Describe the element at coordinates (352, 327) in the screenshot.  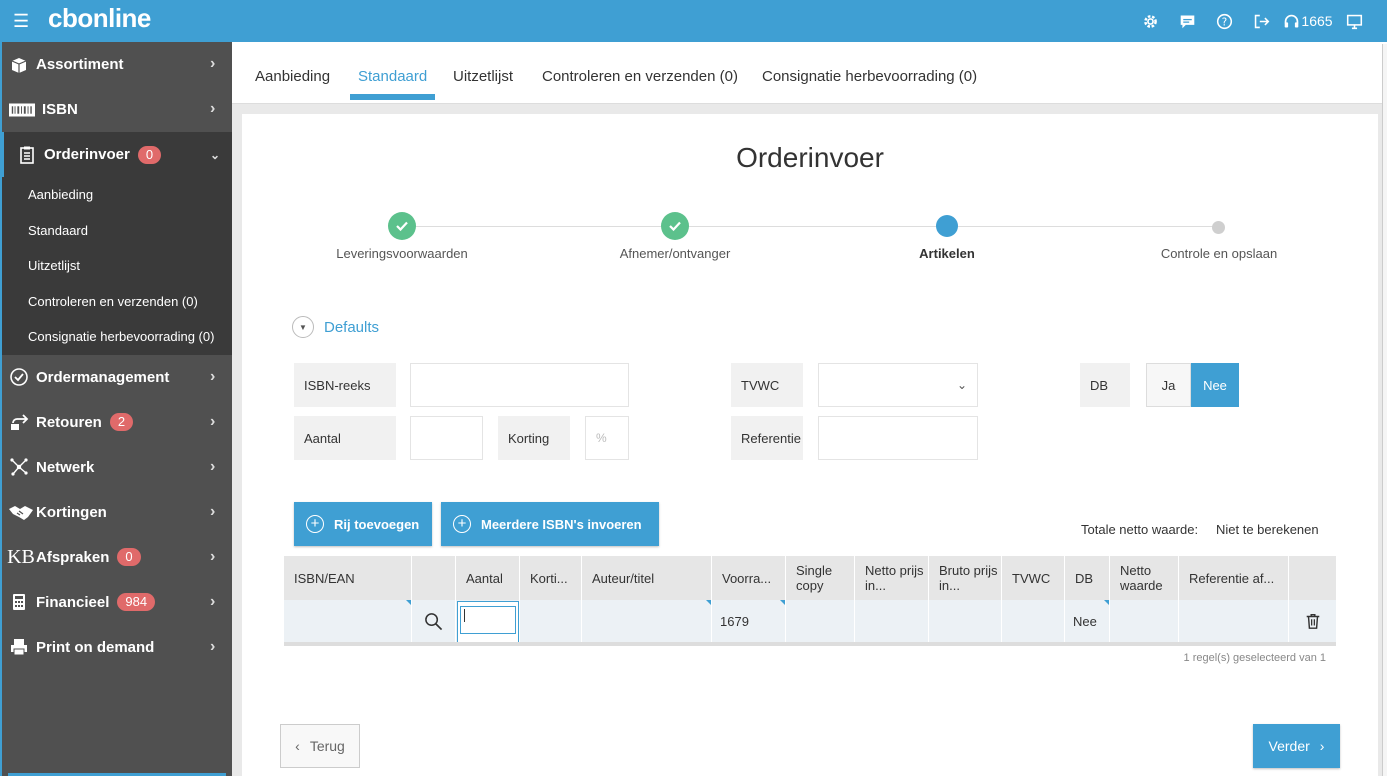
I see `defaults-label: Defaults` at that location.